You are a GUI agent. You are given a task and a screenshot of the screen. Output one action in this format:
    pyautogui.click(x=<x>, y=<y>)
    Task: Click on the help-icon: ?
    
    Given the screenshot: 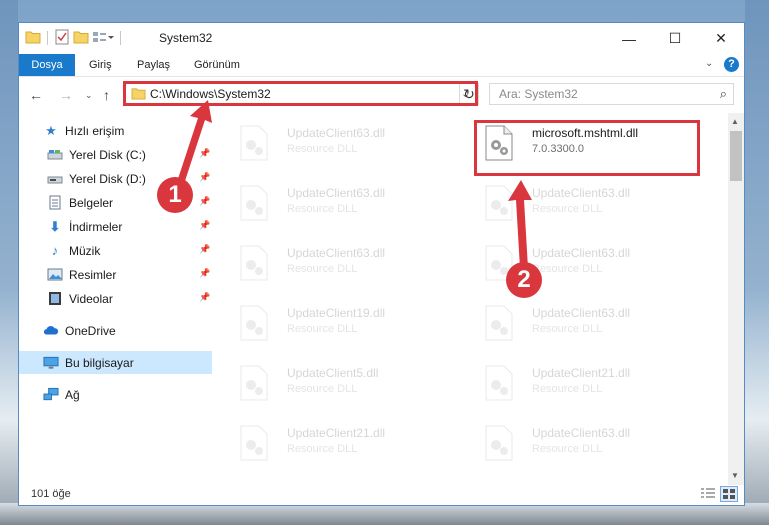 What is the action you would take?
    pyautogui.click(x=731, y=64)
    